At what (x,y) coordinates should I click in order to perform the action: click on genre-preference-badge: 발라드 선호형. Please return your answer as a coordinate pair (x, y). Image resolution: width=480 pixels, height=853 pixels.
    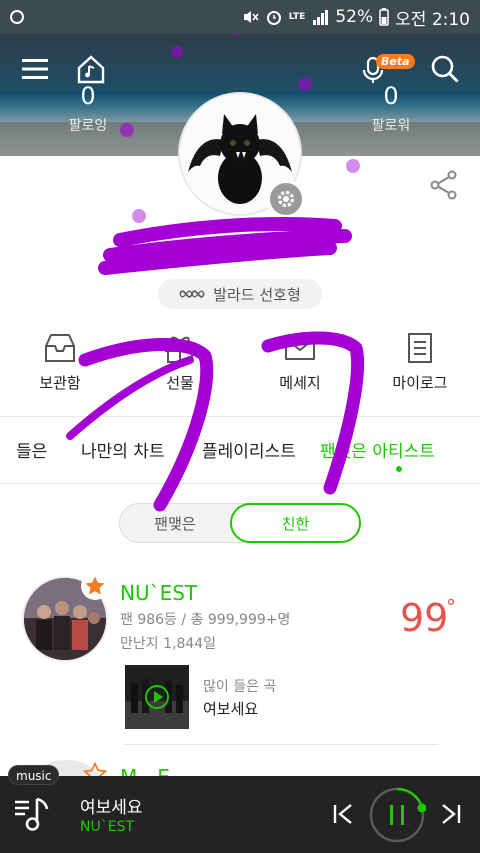
    Looking at the image, I should click on (240, 294).